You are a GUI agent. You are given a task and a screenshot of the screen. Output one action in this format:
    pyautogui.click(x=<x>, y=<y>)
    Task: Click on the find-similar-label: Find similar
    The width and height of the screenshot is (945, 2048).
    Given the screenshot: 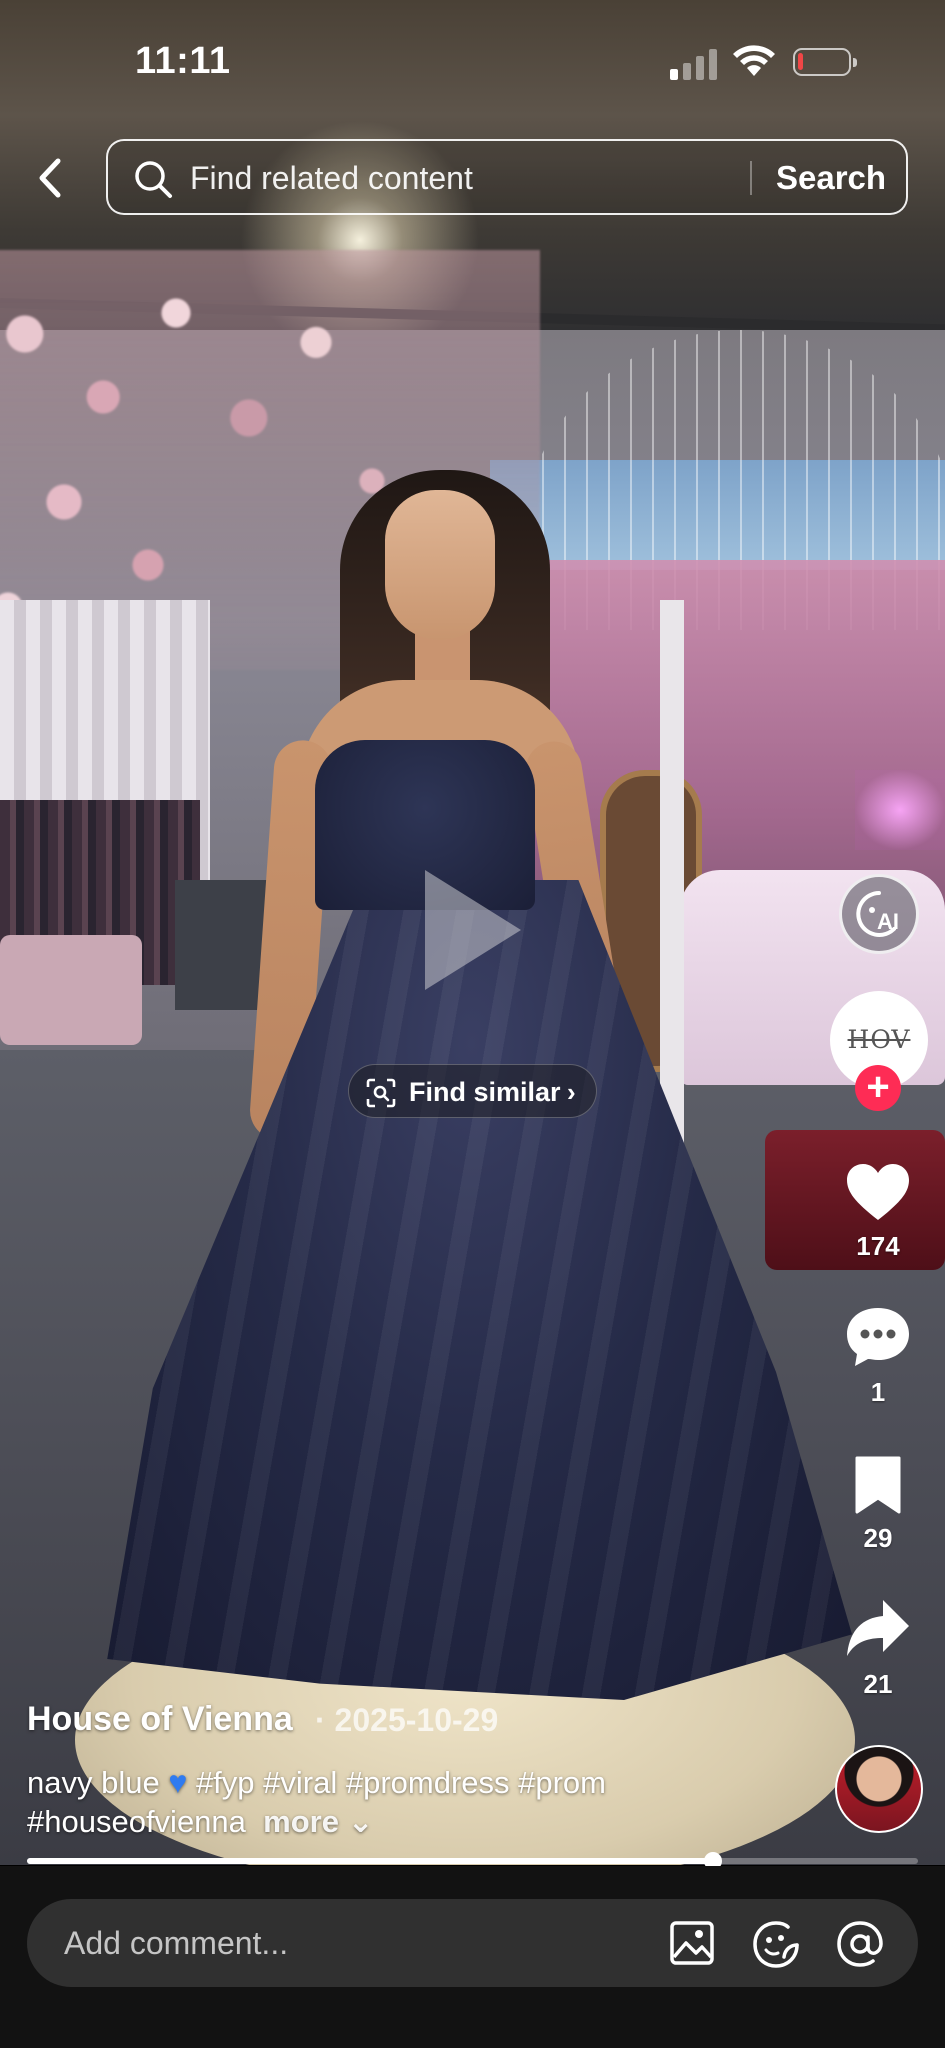 What is the action you would take?
    pyautogui.click(x=485, y=1092)
    